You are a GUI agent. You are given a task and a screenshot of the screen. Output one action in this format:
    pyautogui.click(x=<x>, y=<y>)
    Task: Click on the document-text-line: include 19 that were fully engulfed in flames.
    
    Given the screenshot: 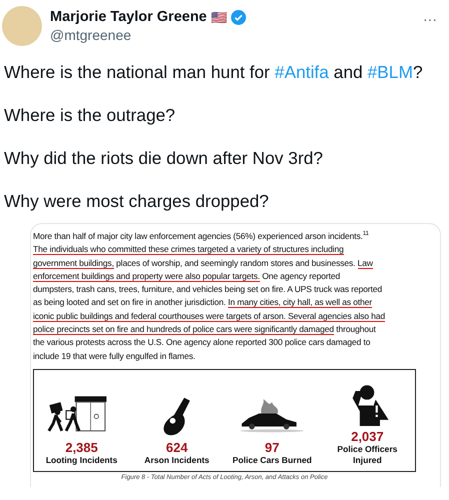 What is the action you would take?
    pyautogui.click(x=114, y=356)
    